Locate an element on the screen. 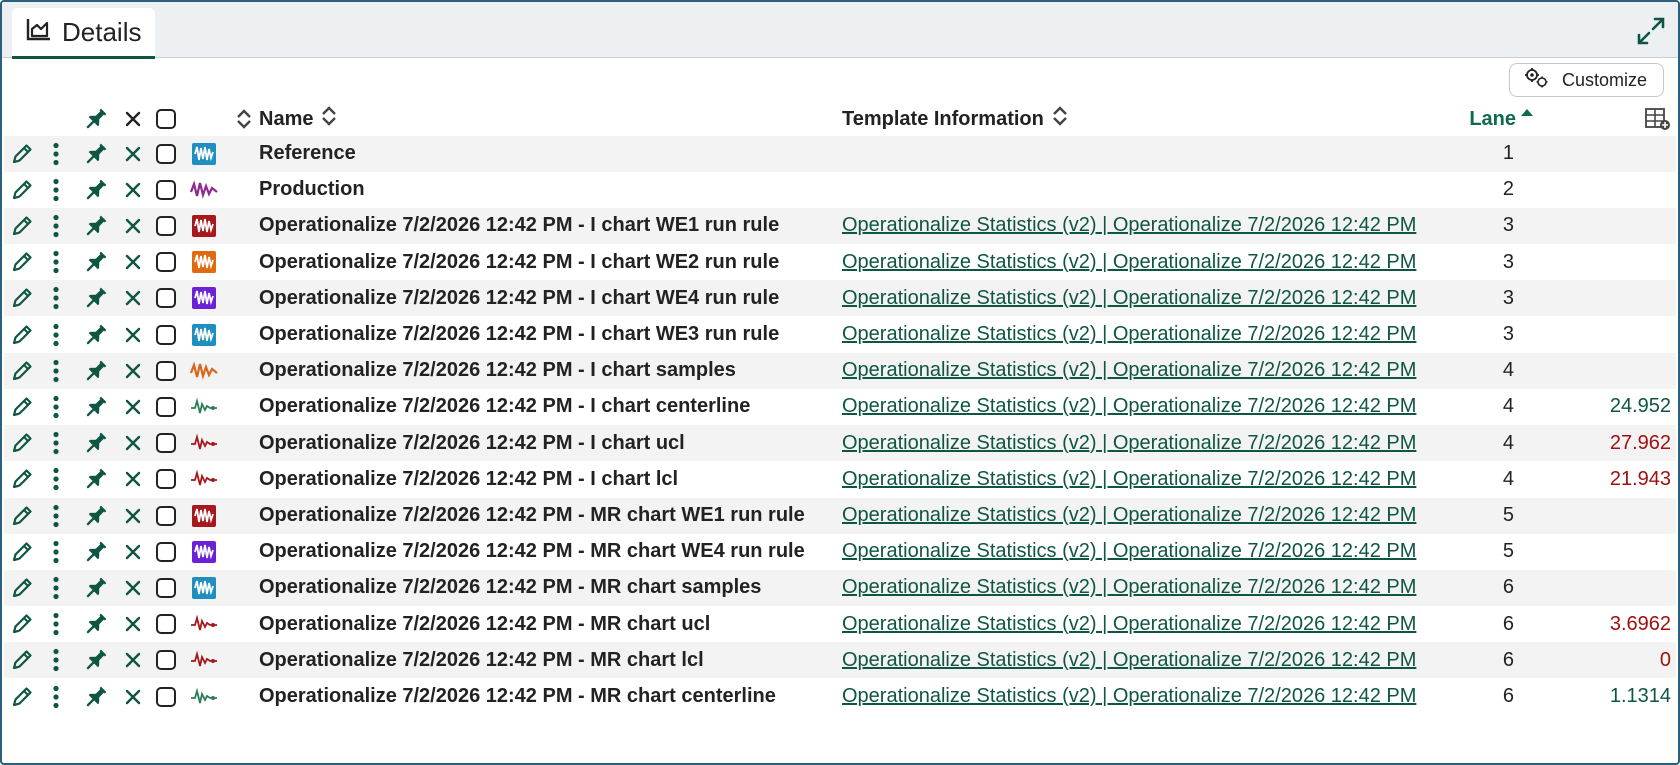  expand-icon is located at coordinates (1651, 31).